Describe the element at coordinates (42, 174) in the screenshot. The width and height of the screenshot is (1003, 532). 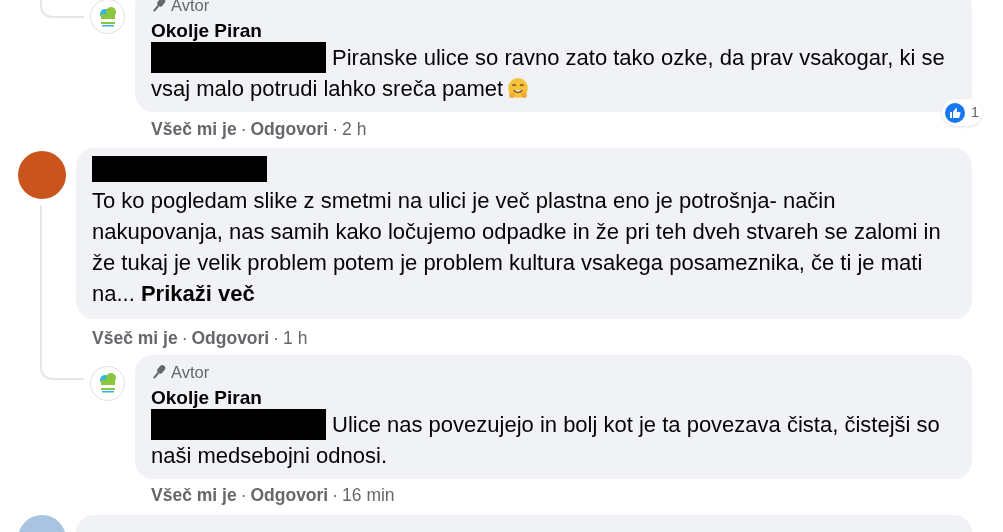
I see `photo-placeholder` at that location.